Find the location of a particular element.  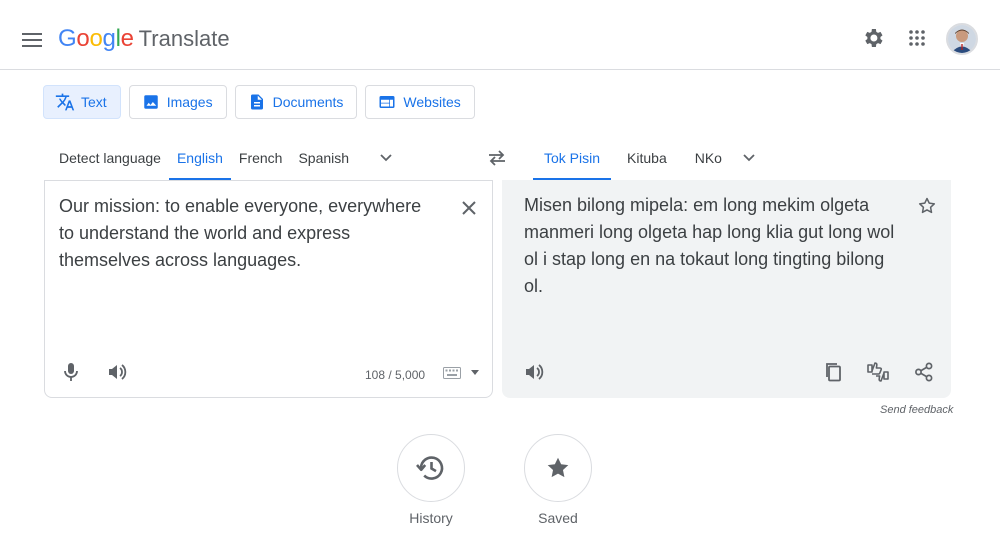

google-translate-logo: Google Translate is located at coordinates (144, 39).